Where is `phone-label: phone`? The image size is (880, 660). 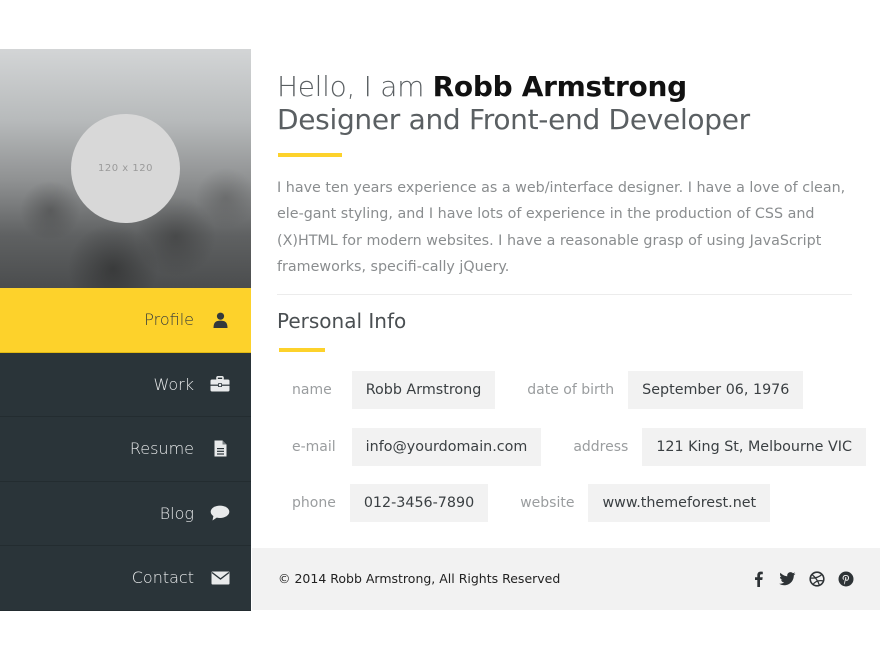 phone-label: phone is located at coordinates (314, 503).